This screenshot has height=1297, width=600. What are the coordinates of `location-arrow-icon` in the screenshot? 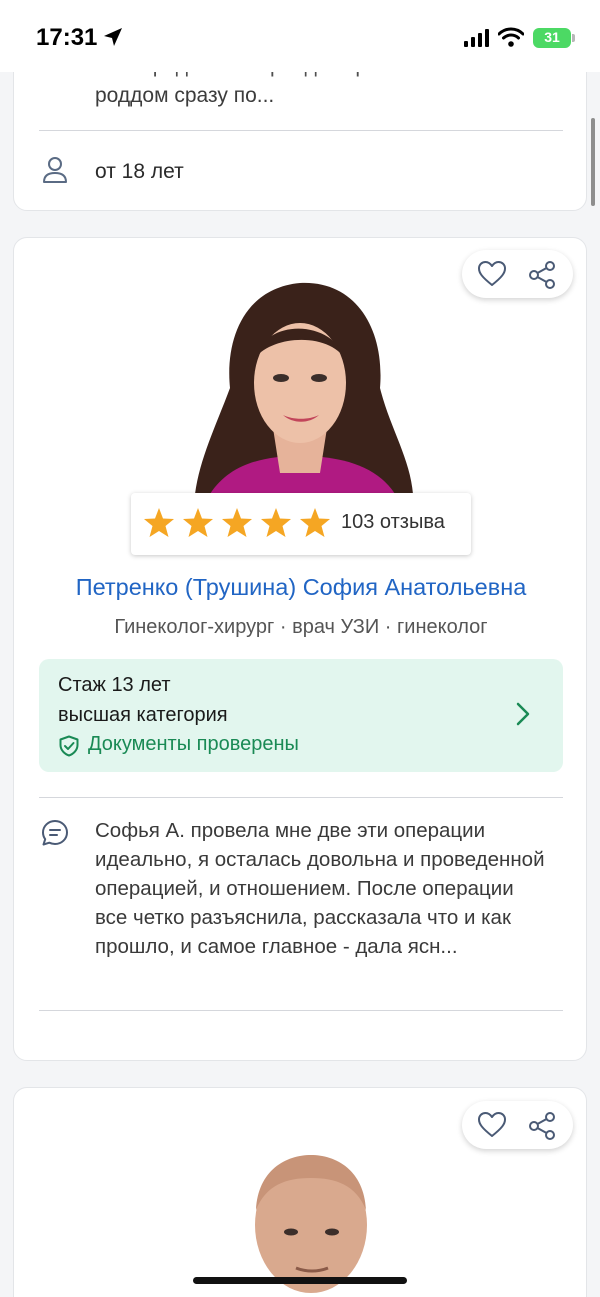 It's located at (113, 37).